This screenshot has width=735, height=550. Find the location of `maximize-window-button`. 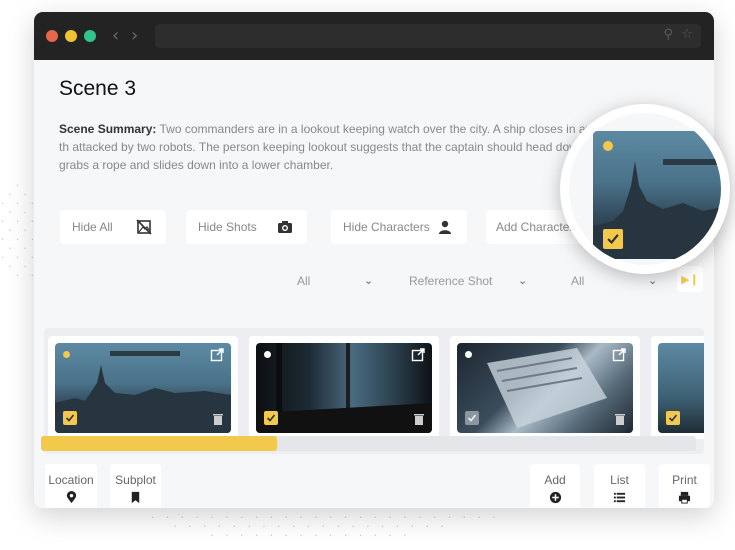

maximize-window-button is located at coordinates (90, 36).